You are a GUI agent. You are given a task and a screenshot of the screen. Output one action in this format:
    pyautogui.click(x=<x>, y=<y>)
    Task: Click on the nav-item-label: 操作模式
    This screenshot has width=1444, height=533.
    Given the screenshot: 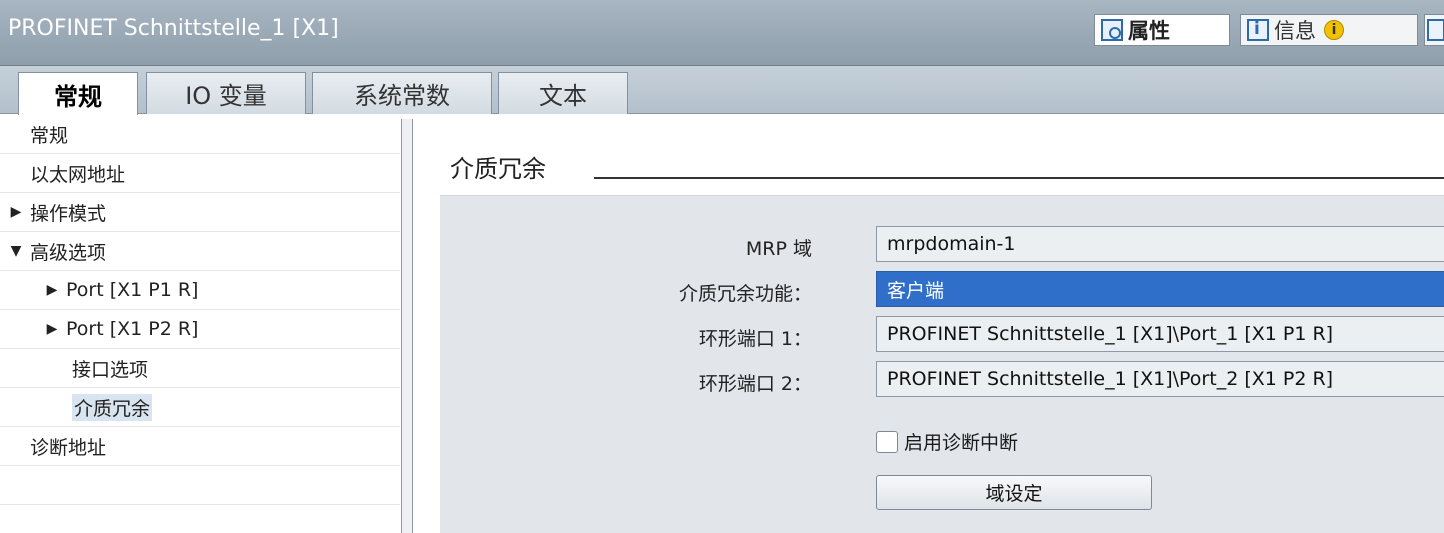 What is the action you would take?
    pyautogui.click(x=68, y=213)
    